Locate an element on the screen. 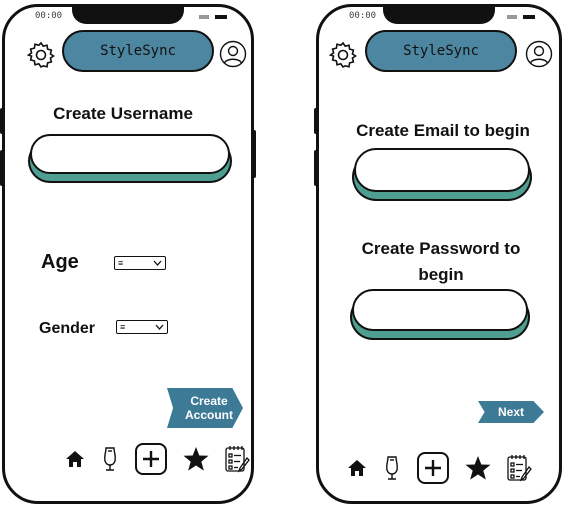 This screenshot has width=565, height=510. gender-label: Gender is located at coordinates (67, 328).